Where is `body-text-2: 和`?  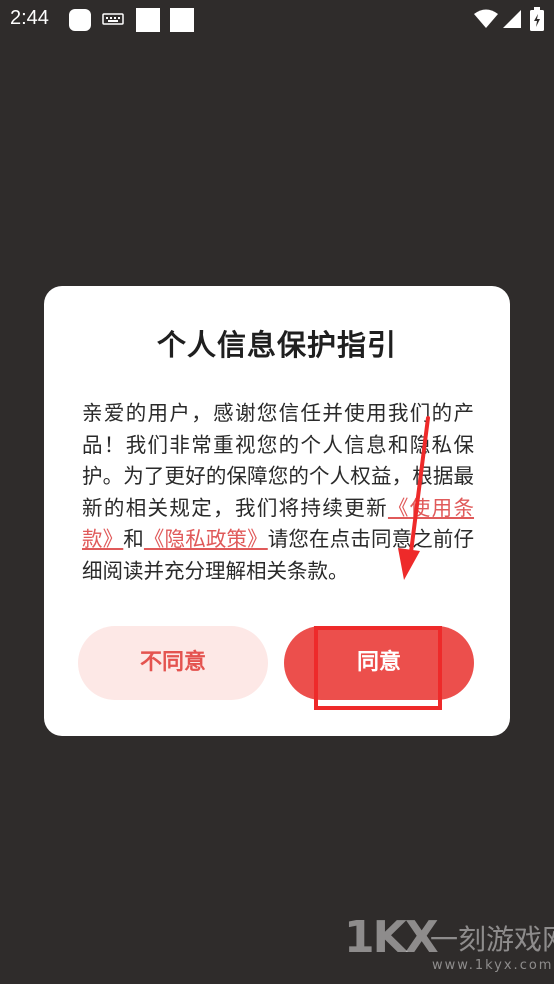
body-text-2: 和 is located at coordinates (133, 539).